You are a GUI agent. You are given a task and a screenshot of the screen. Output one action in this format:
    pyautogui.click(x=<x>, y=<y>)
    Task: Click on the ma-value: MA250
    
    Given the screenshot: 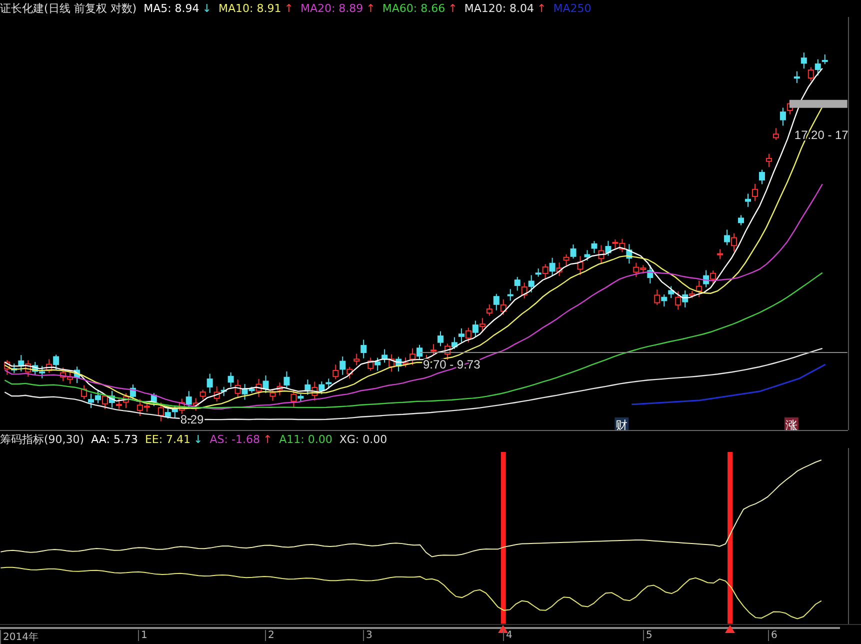 What is the action you would take?
    pyautogui.click(x=572, y=8)
    